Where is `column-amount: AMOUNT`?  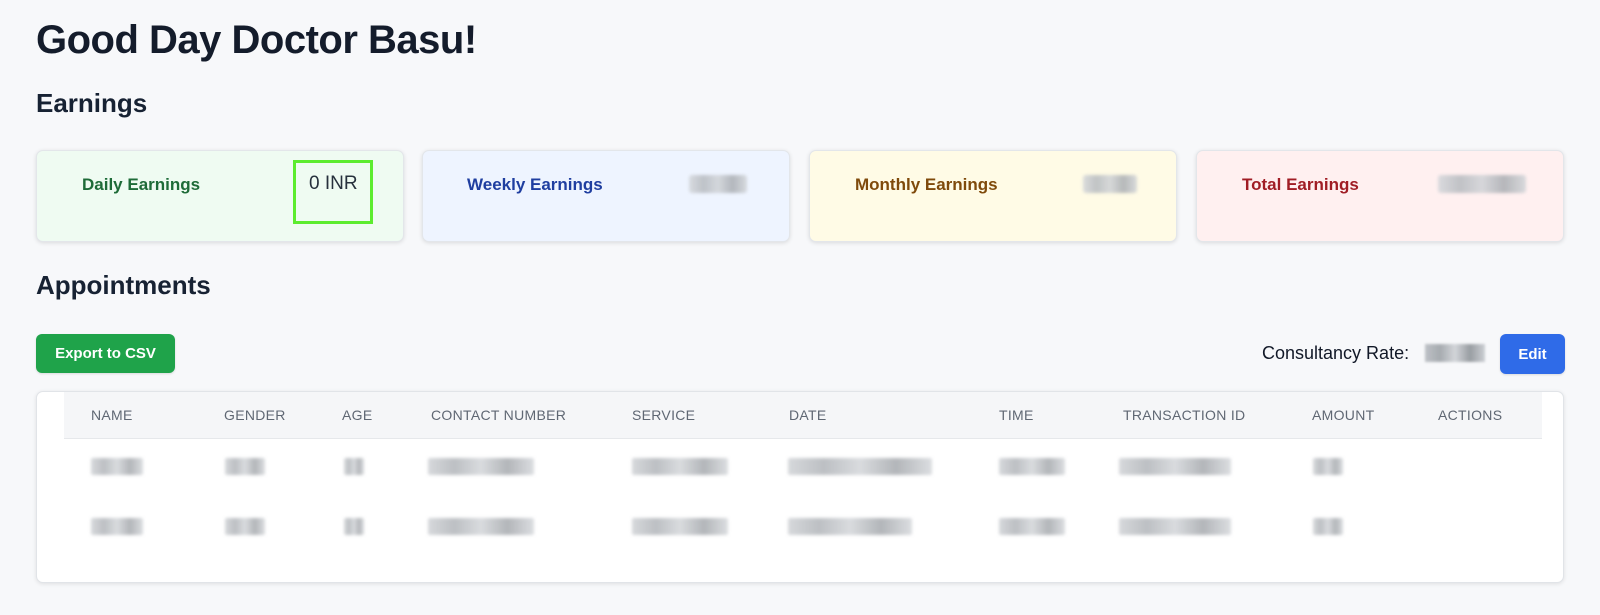
column-amount: AMOUNT is located at coordinates (1343, 415).